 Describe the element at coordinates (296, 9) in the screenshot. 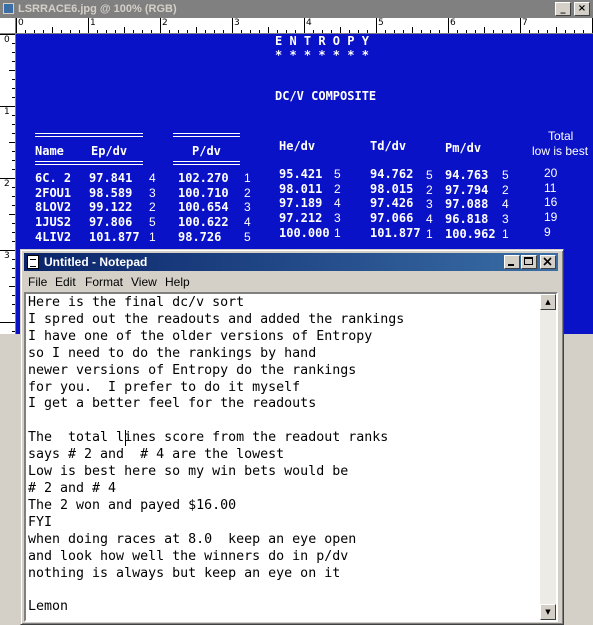

I see `image-window-titlebar: LSRRACE6.jpg @ 100% (RGB) _ ×` at that location.